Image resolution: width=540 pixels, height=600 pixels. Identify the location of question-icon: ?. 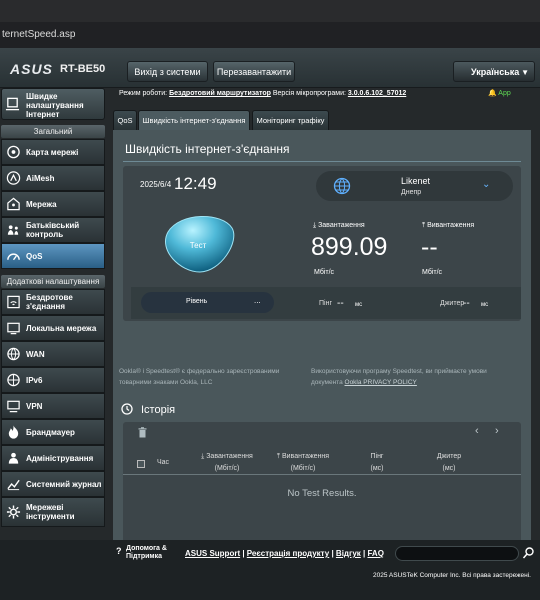
(119, 551).